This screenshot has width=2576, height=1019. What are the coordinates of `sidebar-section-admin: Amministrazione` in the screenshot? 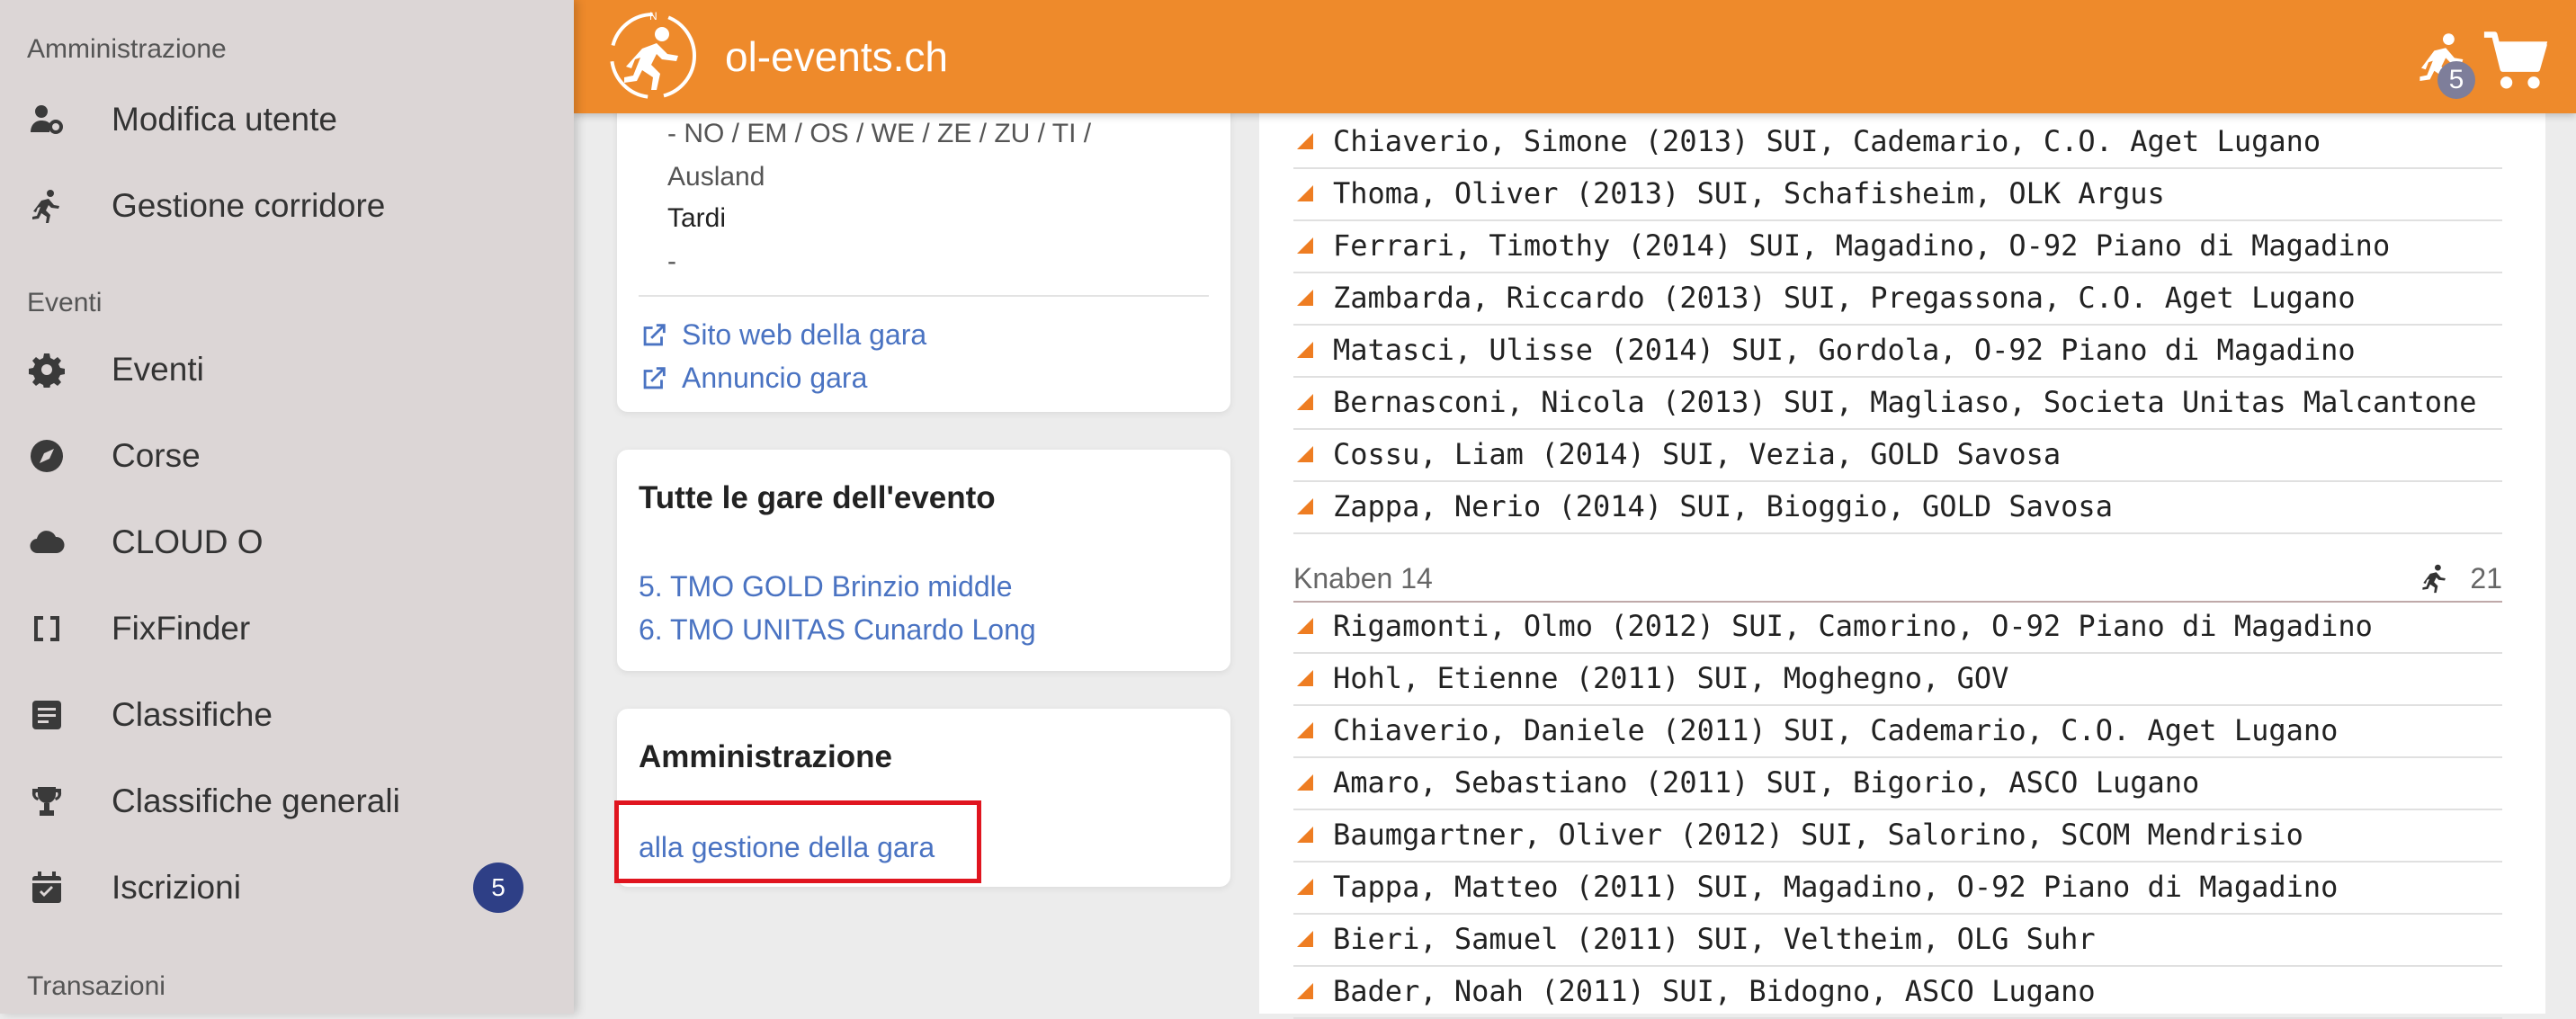 It's located at (127, 49).